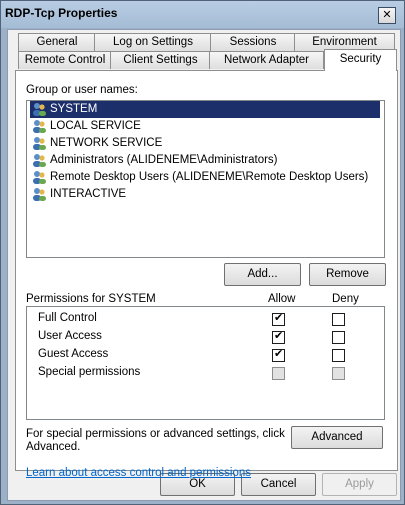 The width and height of the screenshot is (405, 505). I want to click on advanced-button: Advanced, so click(337, 437).